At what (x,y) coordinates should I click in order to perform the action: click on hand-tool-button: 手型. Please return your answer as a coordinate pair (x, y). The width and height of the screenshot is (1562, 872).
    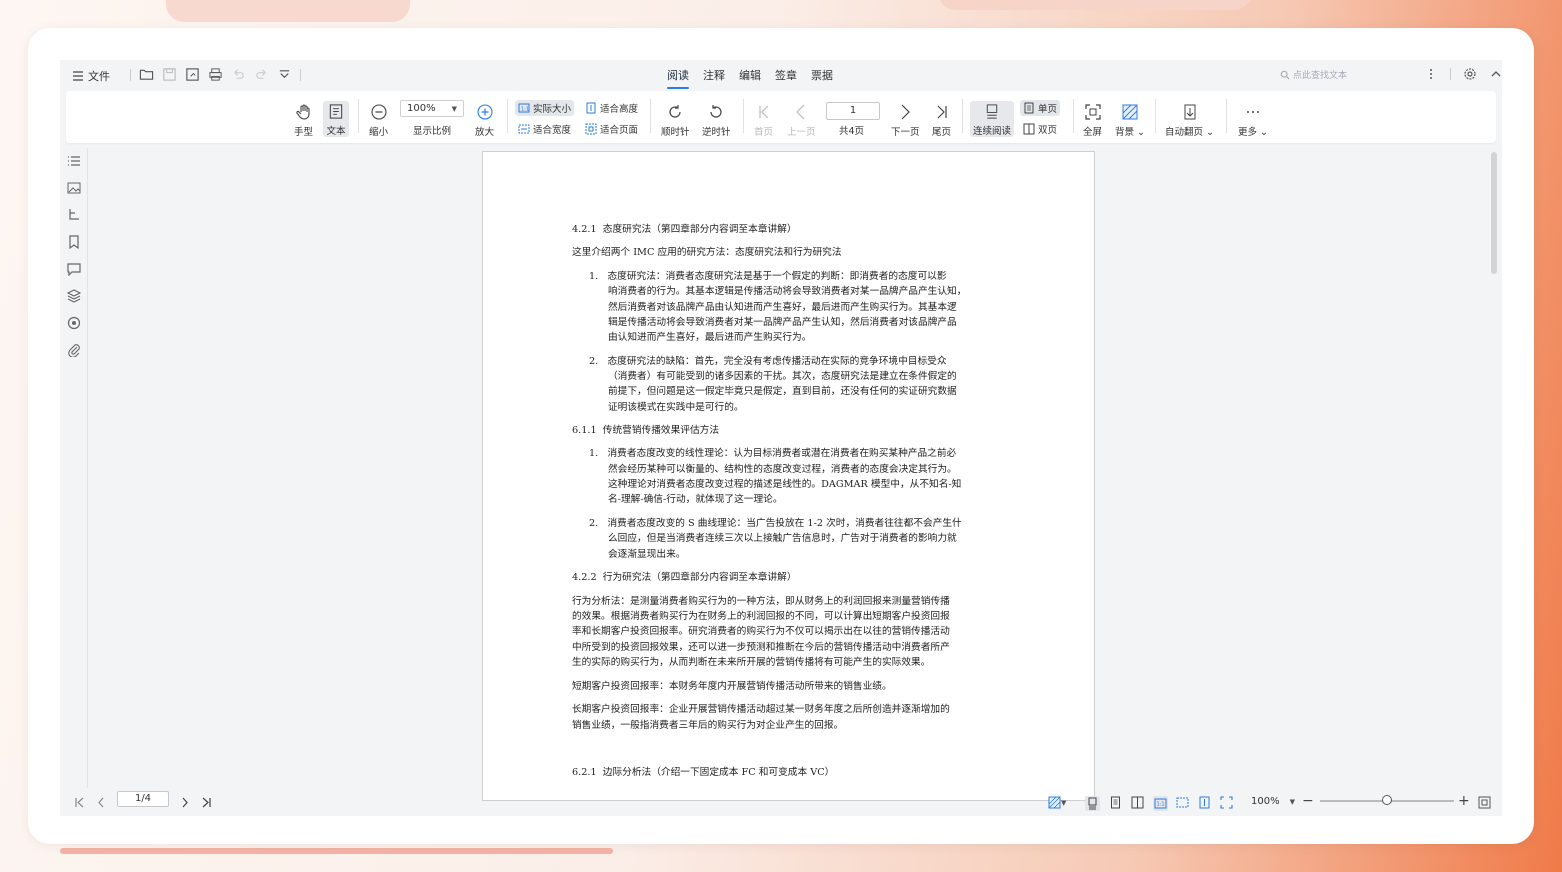
    Looking at the image, I should click on (303, 120).